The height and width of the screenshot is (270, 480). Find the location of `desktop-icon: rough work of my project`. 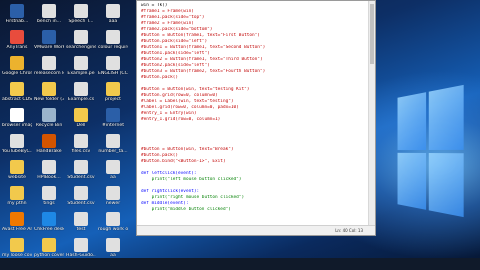

desktop-icon: rough work of my project is located at coordinates (113, 222).